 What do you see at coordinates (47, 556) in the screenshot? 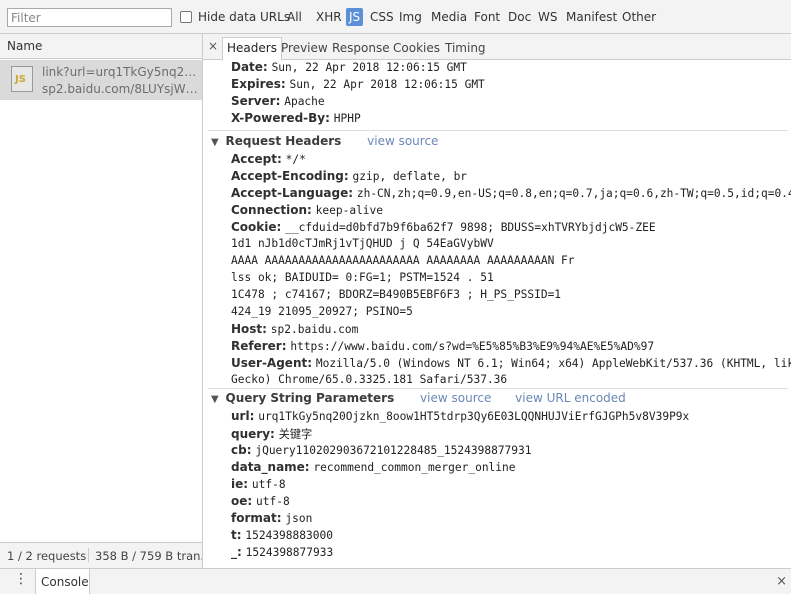
I see `request-count: 1 / 2 requests` at bounding box center [47, 556].